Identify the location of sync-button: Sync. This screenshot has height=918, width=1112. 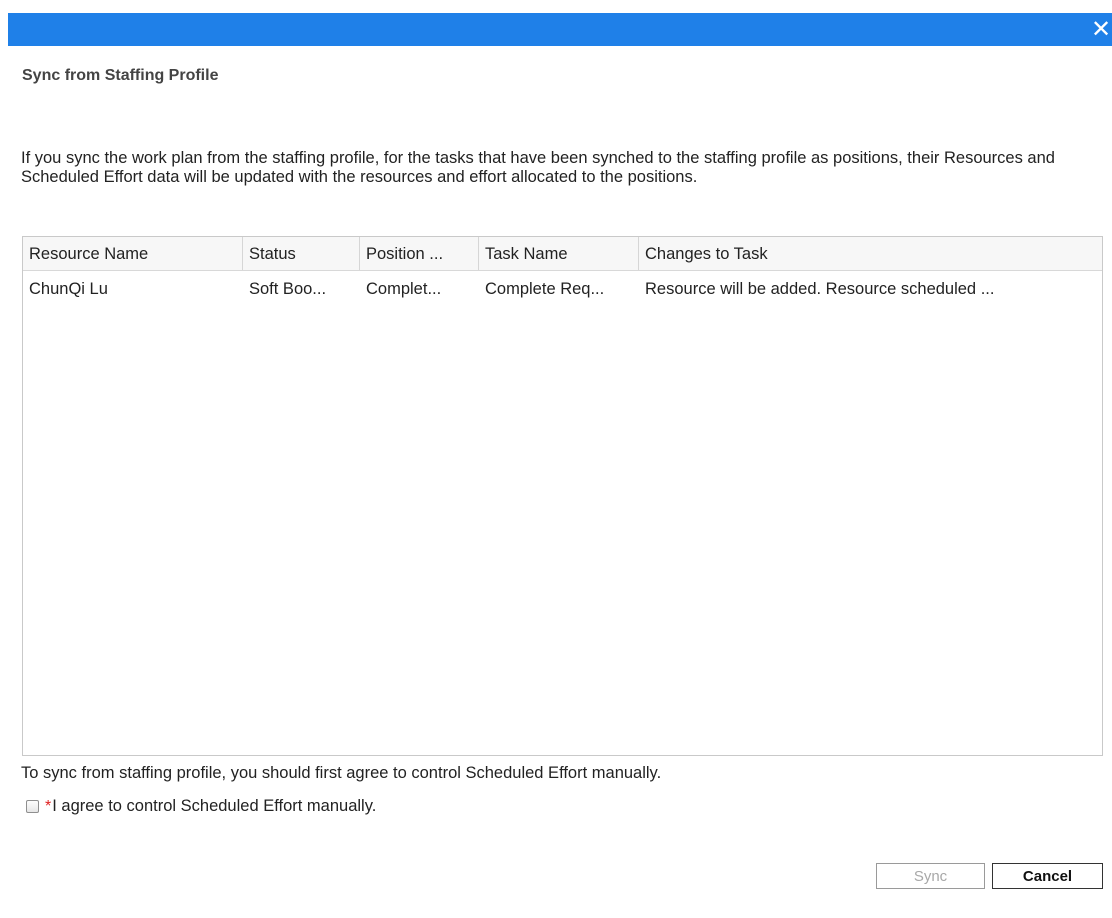
(930, 876).